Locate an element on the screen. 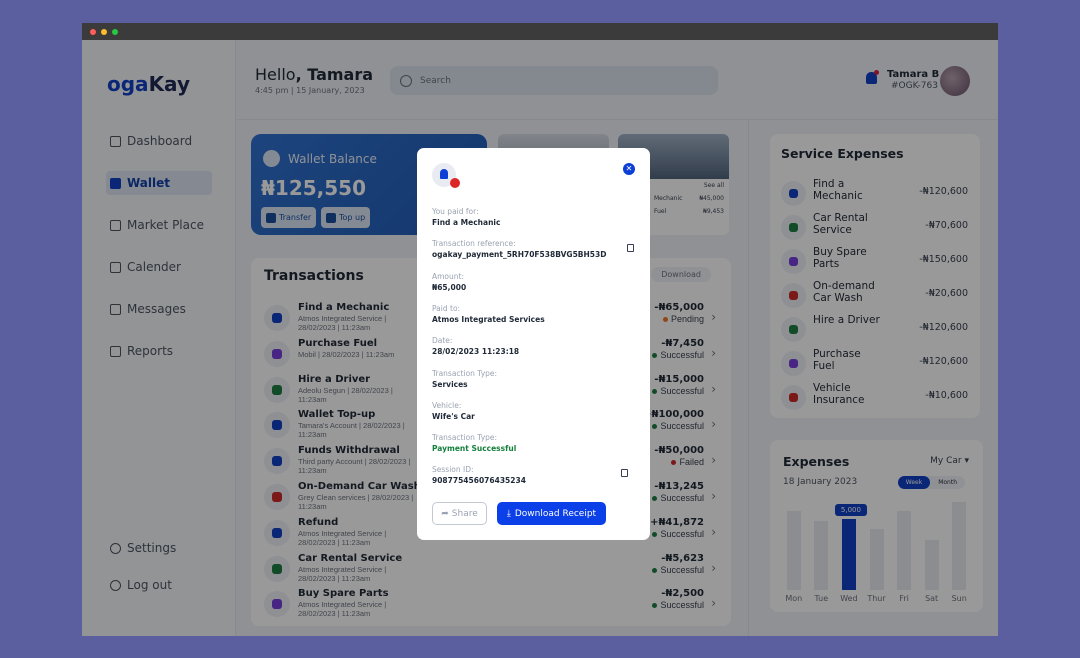 The height and width of the screenshot is (658, 1080). service-expense-row: Hire a Driver -₦120,600 is located at coordinates (874, 331).